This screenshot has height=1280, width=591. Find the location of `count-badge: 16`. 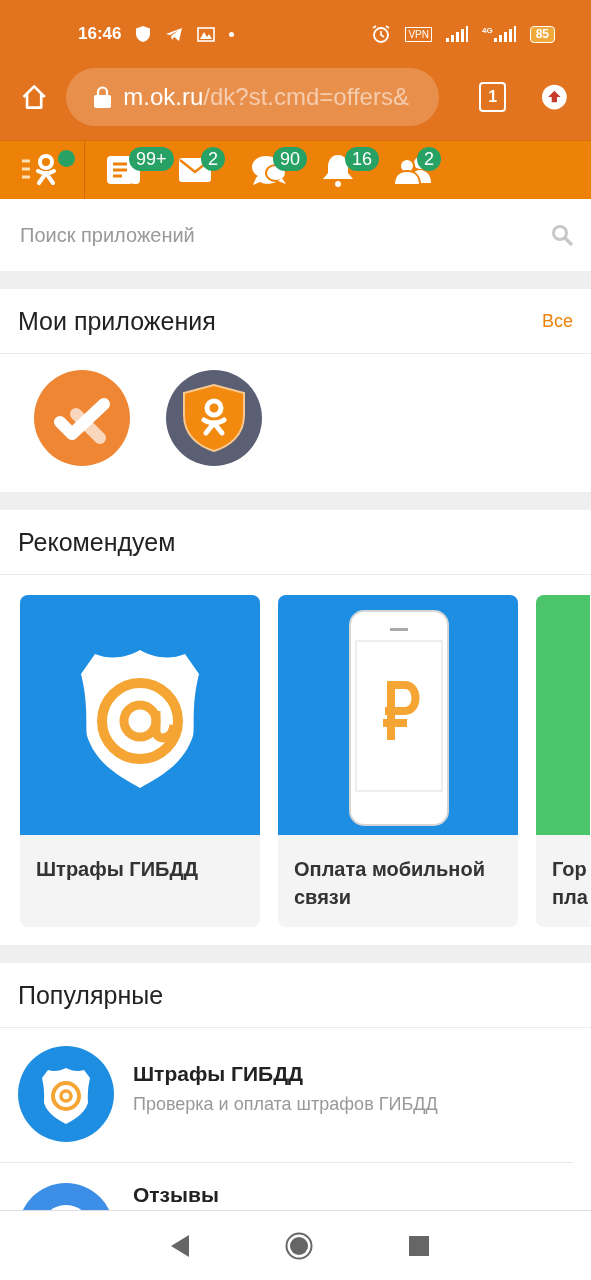

count-badge: 16 is located at coordinates (362, 159).